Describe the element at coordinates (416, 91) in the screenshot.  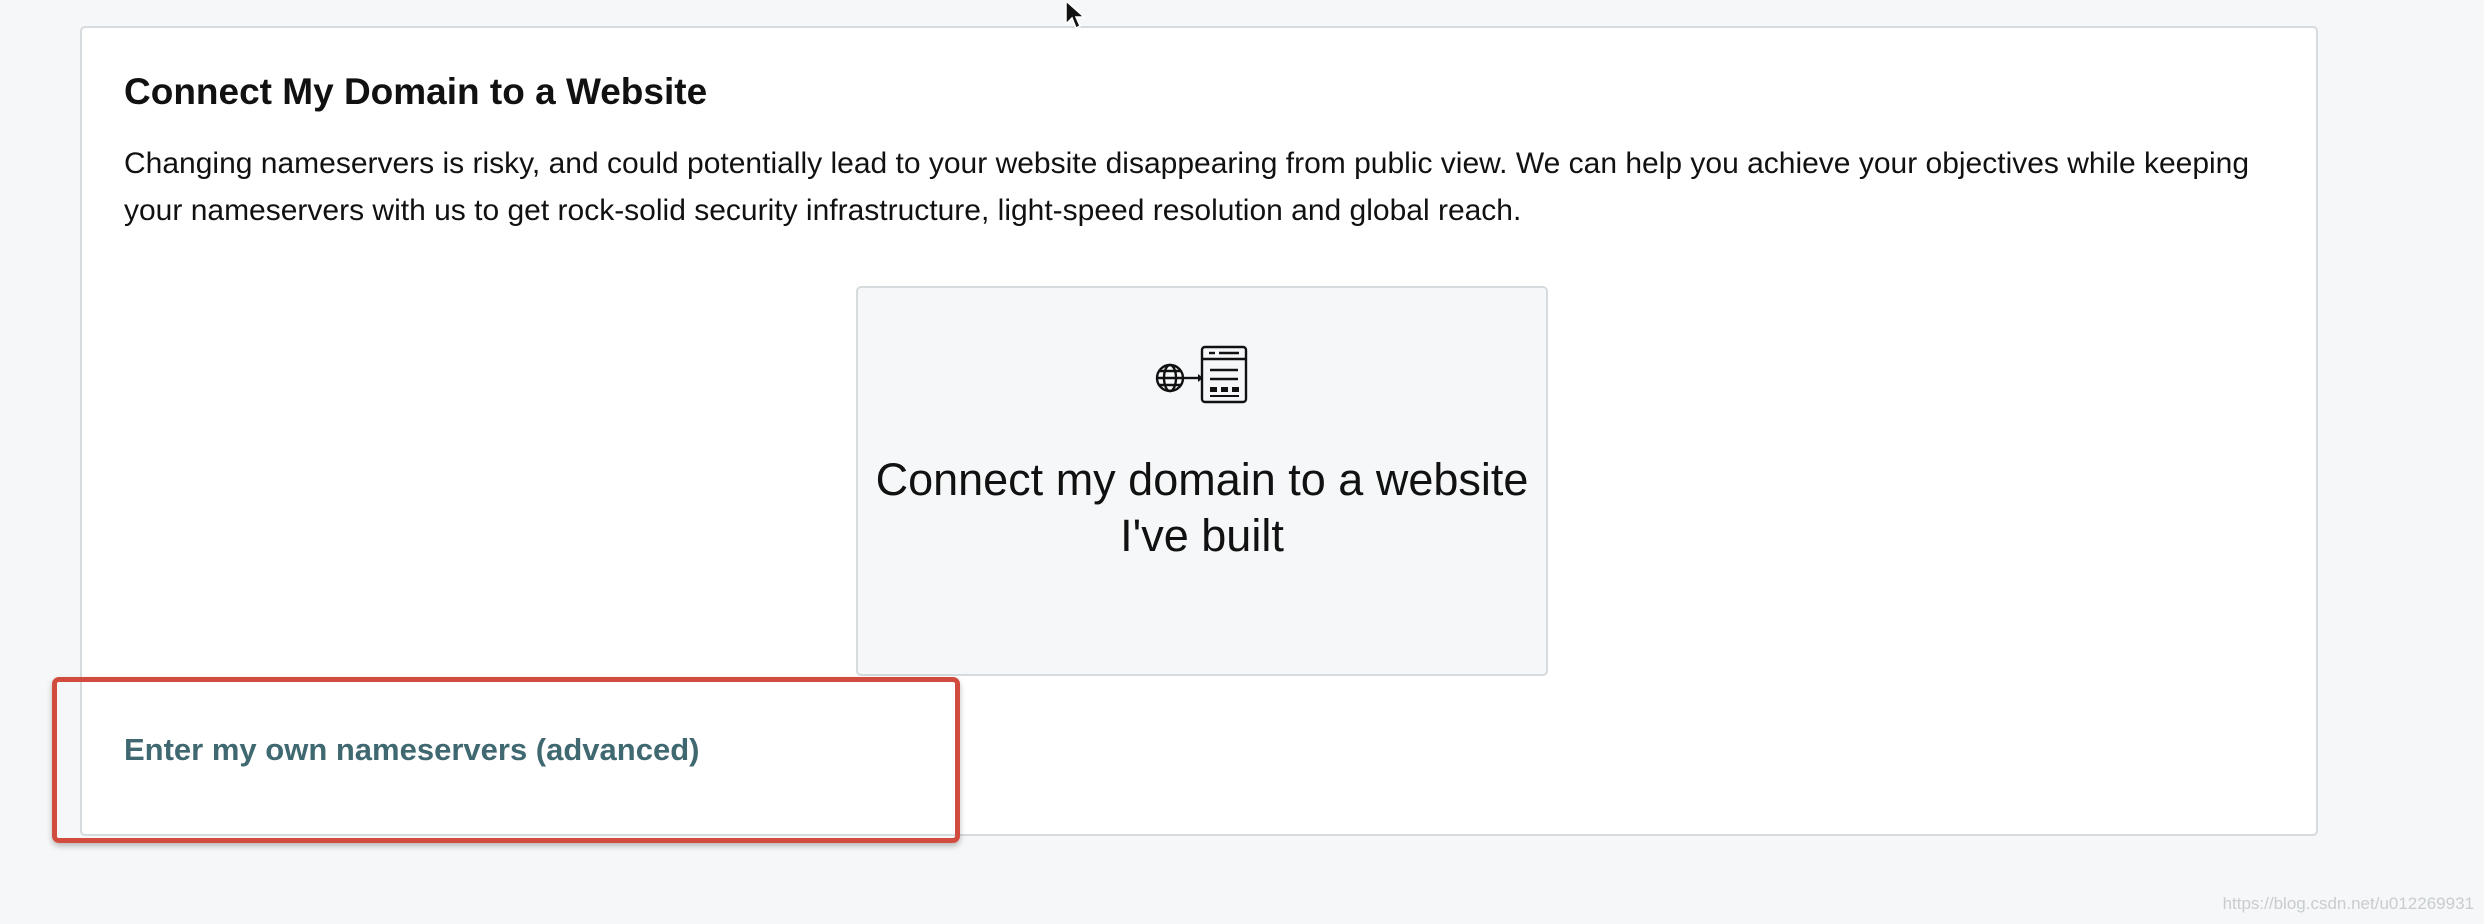
I see `page-title: Connect My Domain to a Website` at that location.